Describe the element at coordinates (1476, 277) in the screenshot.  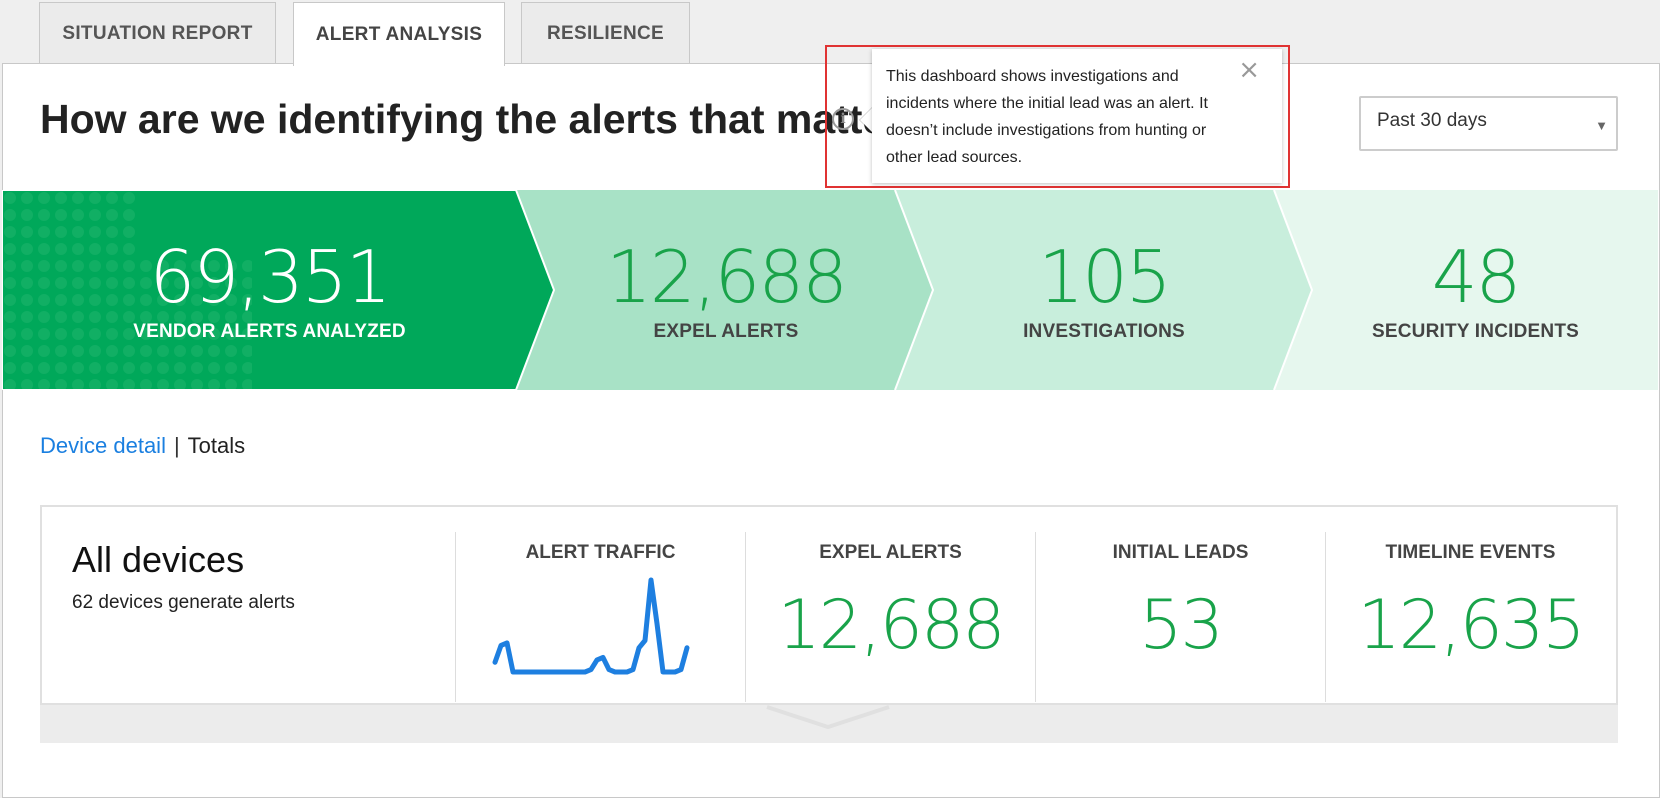
I see `incidents-value: 48` at that location.